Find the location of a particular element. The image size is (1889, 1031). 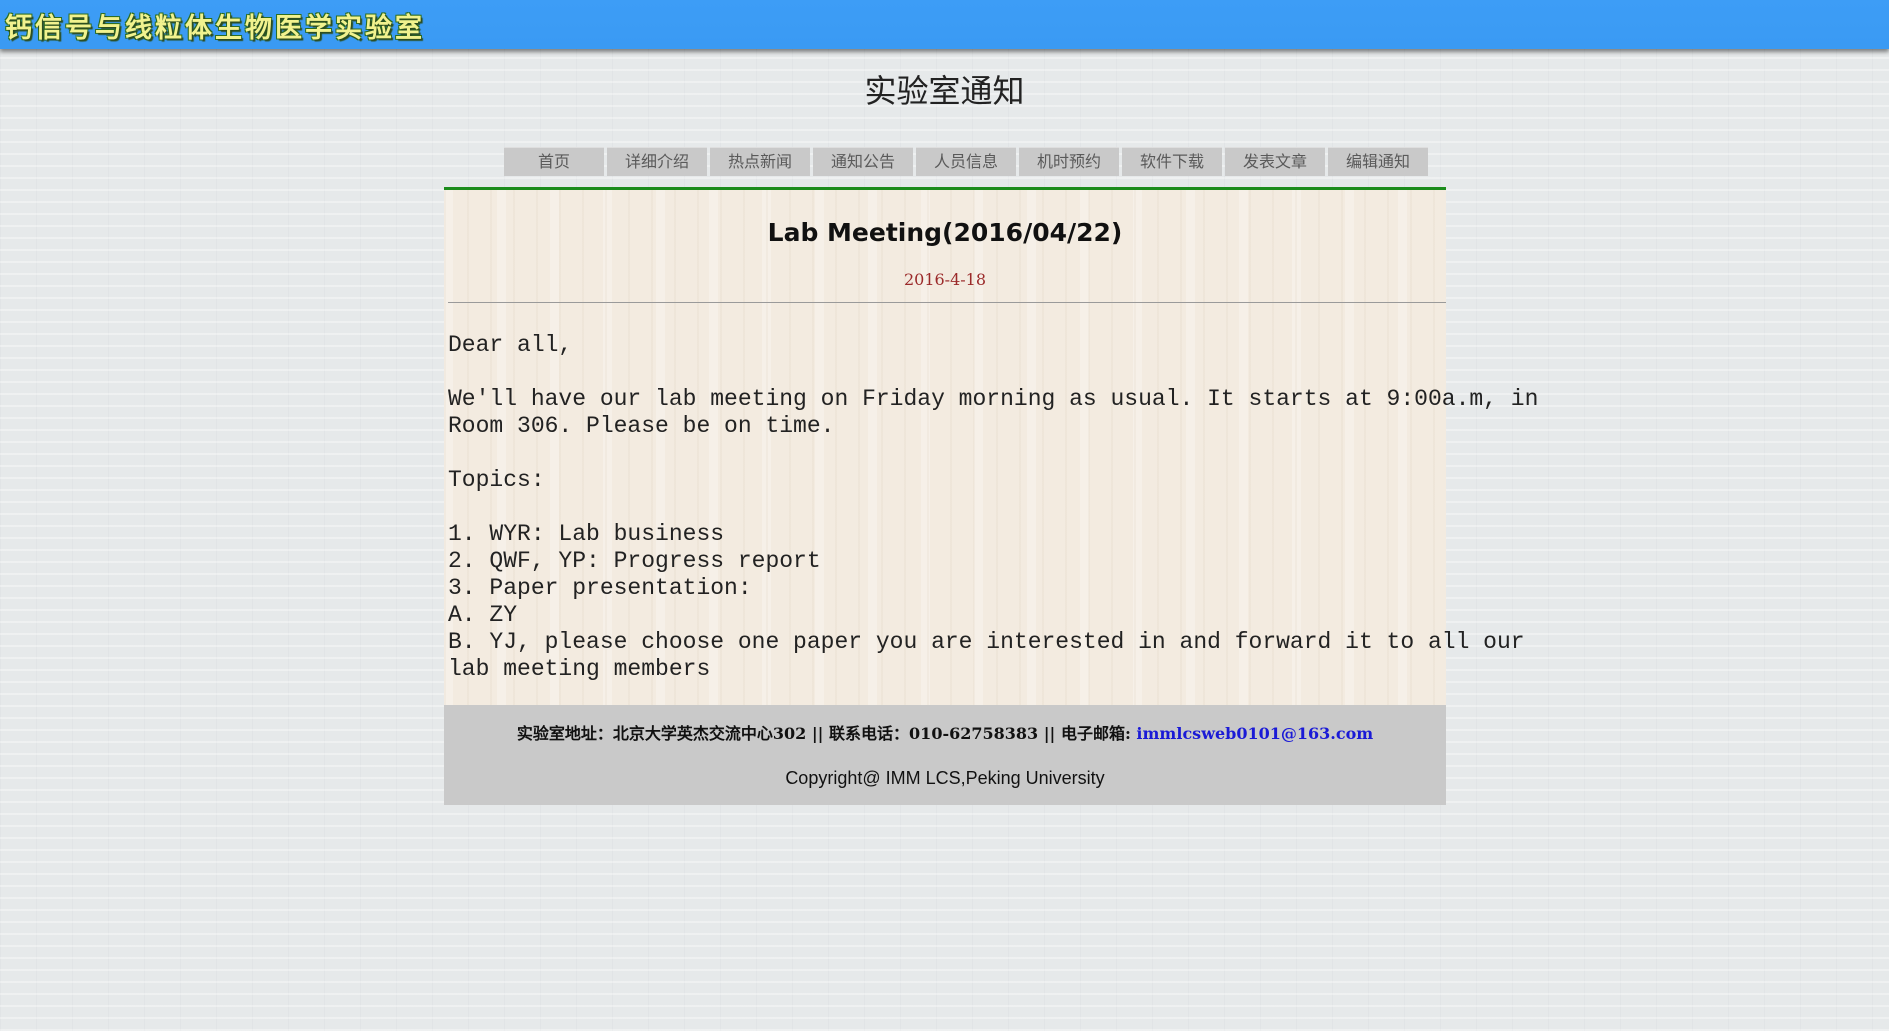

body-line: Room 306. Please be on time. is located at coordinates (641, 426).